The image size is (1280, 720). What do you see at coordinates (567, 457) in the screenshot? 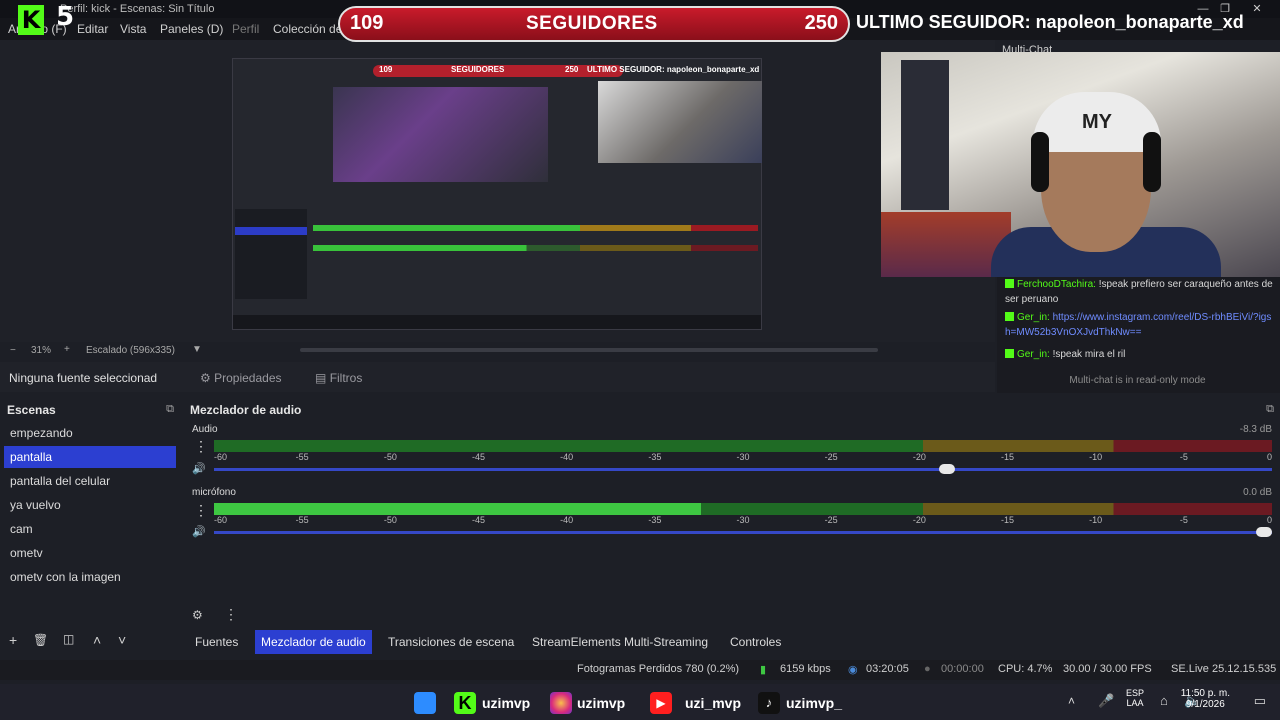
I see `meter-tick-label: -40` at bounding box center [567, 457].